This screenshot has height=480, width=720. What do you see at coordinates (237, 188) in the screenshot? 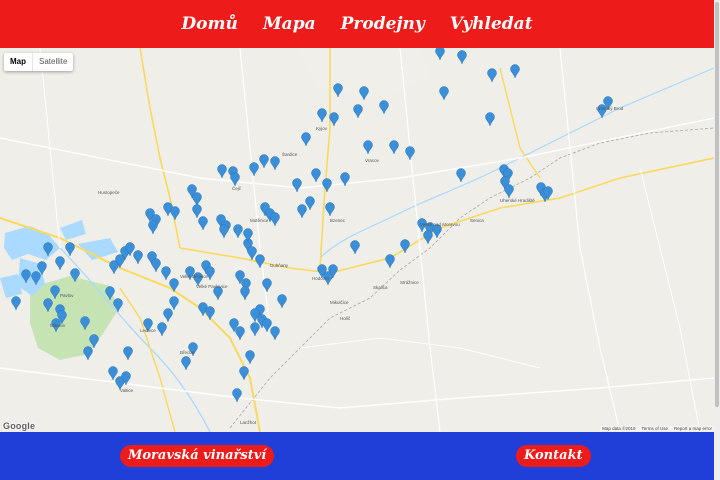
I see `place-label: Čejč` at bounding box center [237, 188].